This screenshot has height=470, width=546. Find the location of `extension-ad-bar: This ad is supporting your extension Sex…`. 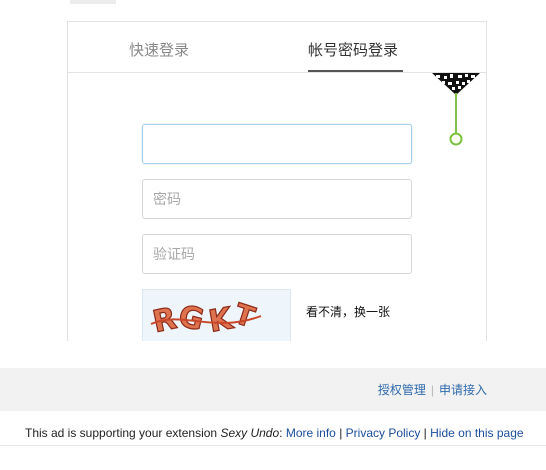

extension-ad-bar: This ad is supporting your extension Sex… is located at coordinates (274, 433).